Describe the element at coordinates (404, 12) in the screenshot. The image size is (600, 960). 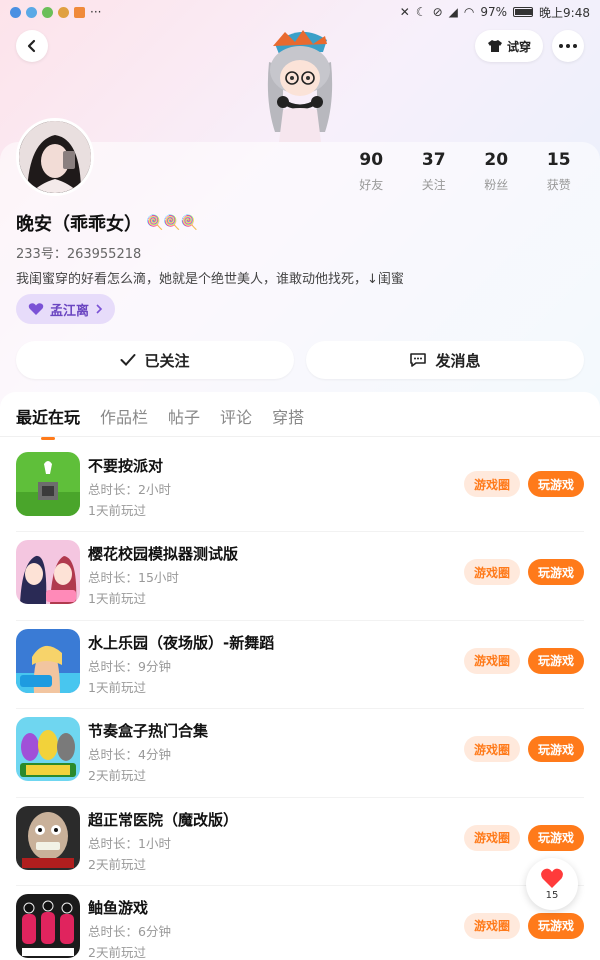
I see `mute-icon: ✕` at that location.